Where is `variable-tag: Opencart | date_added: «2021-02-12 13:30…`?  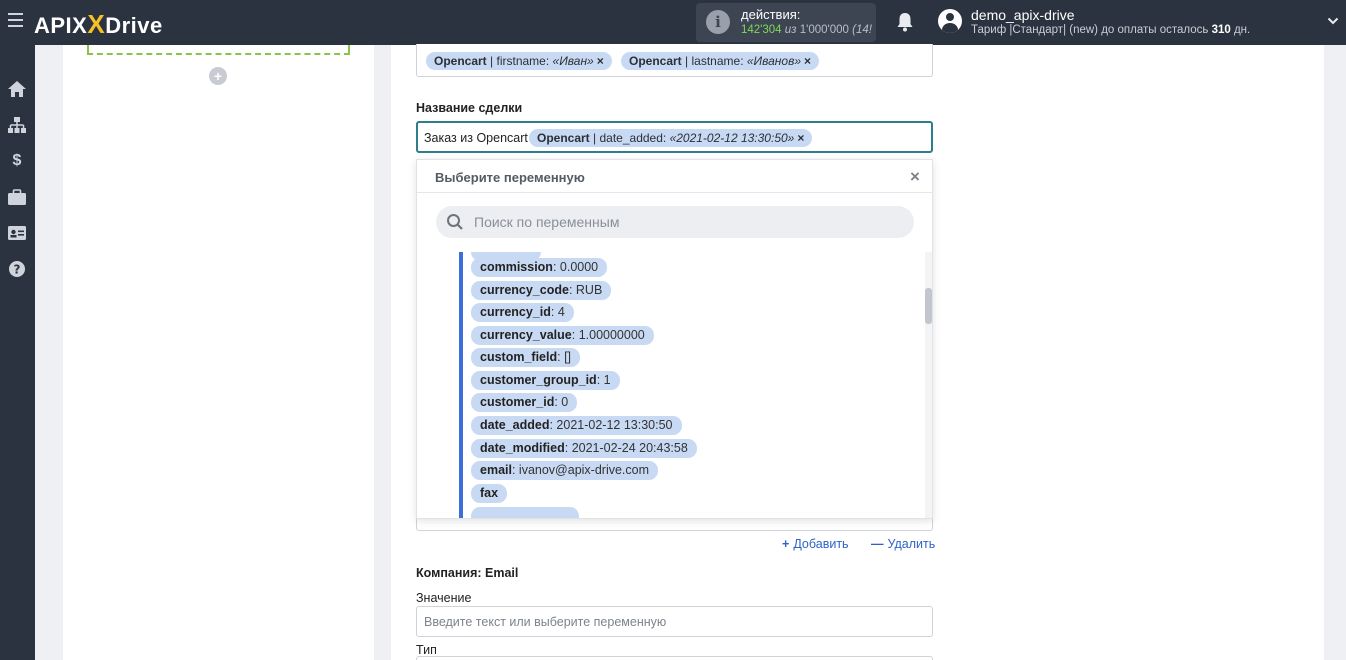 variable-tag: Opencart | date_added: «2021-02-12 13:30… is located at coordinates (671, 138).